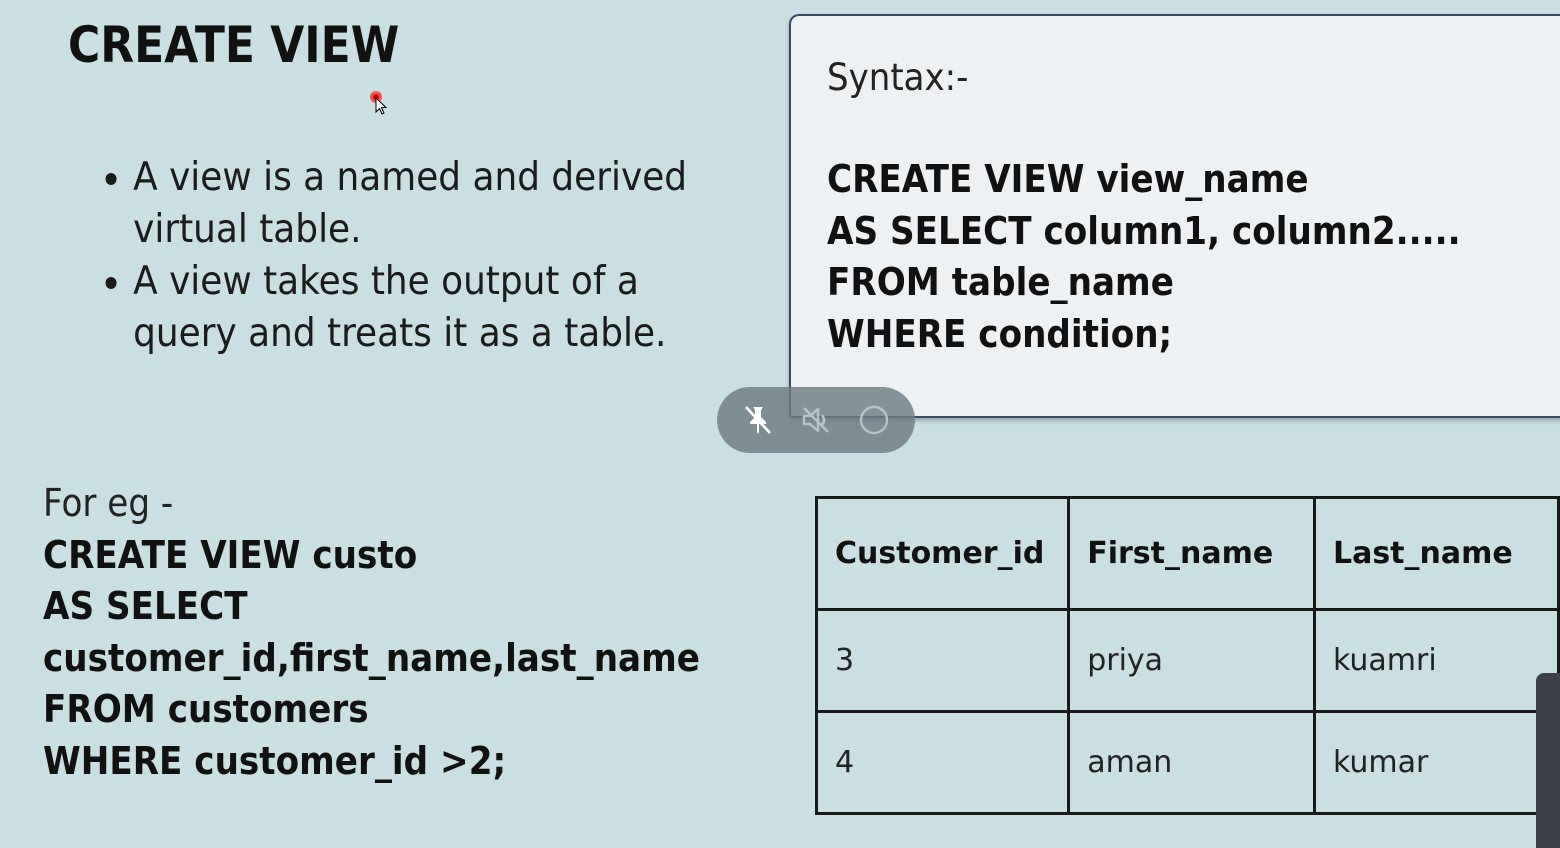 The image size is (1560, 848). Describe the element at coordinates (942, 553) in the screenshot. I see `column-header: Customer_id` at that location.